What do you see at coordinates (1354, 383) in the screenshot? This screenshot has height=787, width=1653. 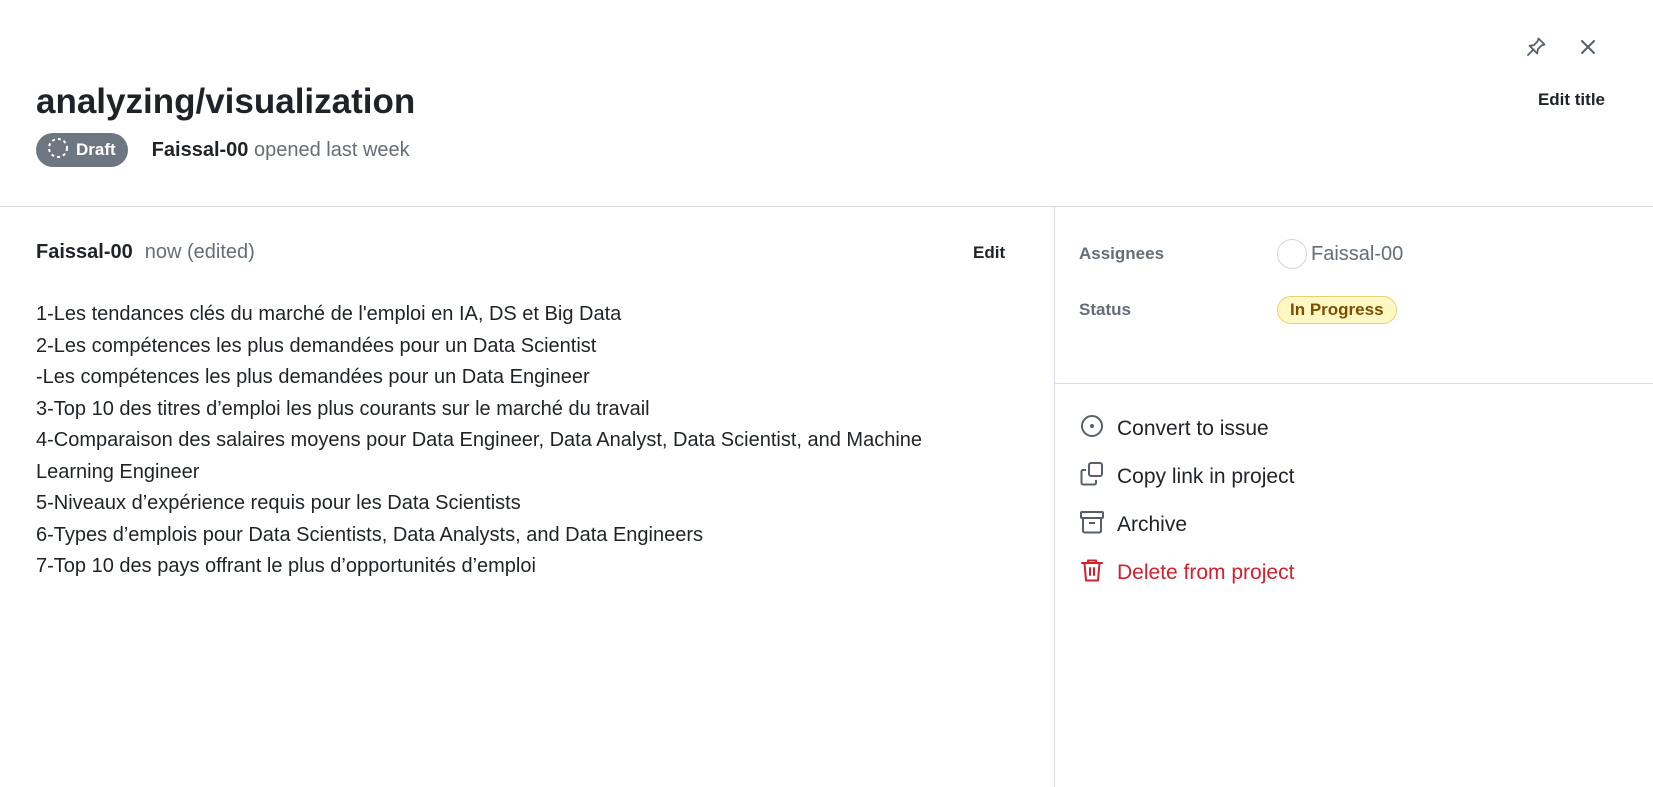 I see `sidebar-divider` at bounding box center [1354, 383].